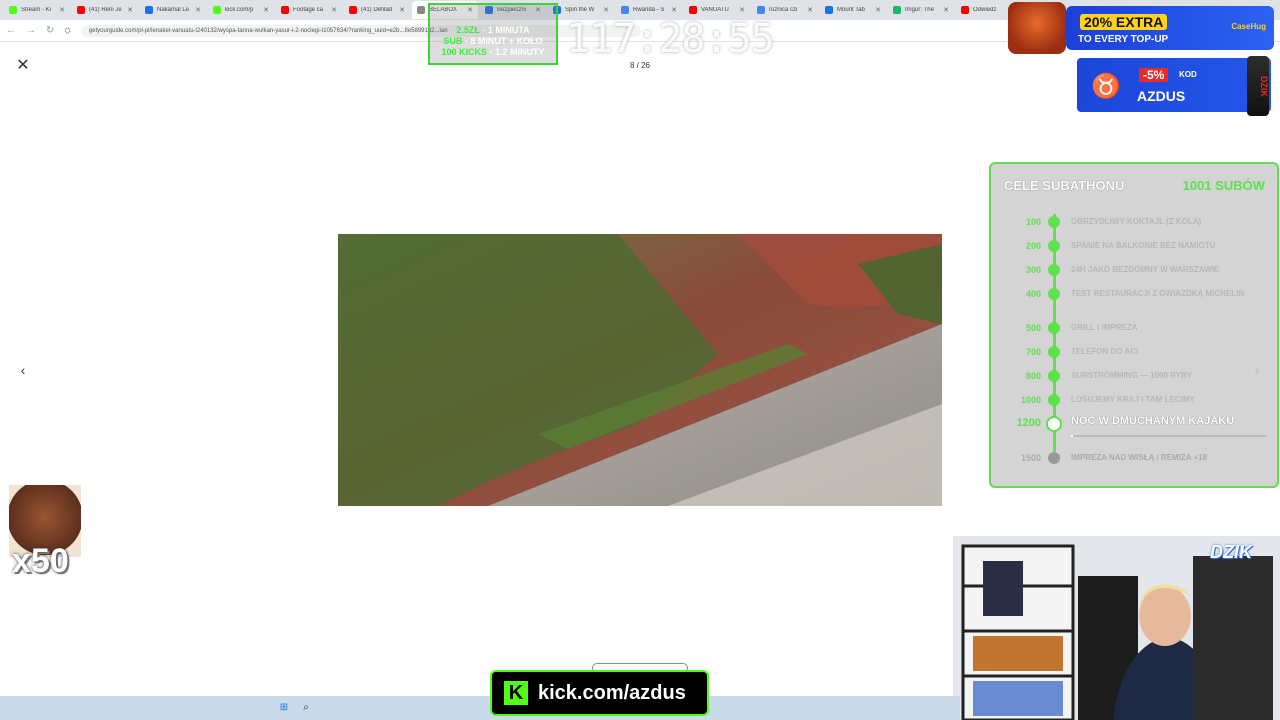 Image resolution: width=1280 pixels, height=720 pixels. What do you see at coordinates (1064, 185) in the screenshot?
I see `goals-title: CELE SUBATHONU` at bounding box center [1064, 185].